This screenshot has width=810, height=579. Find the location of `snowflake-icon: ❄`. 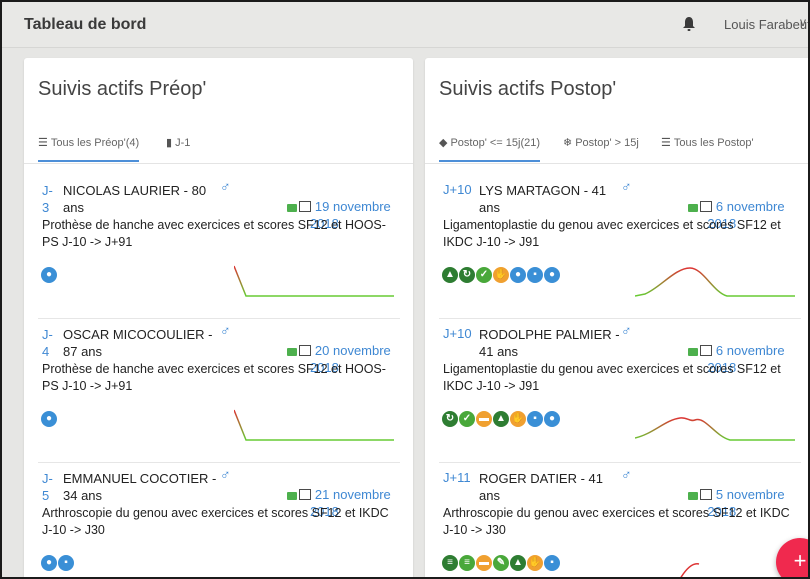

snowflake-icon: ❄ is located at coordinates (568, 143).